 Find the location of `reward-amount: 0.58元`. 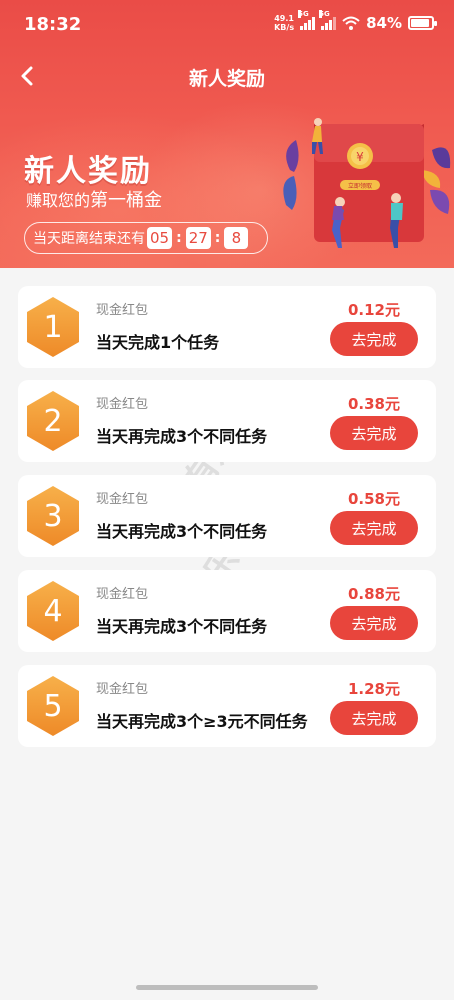

reward-amount: 0.58元 is located at coordinates (373, 499).